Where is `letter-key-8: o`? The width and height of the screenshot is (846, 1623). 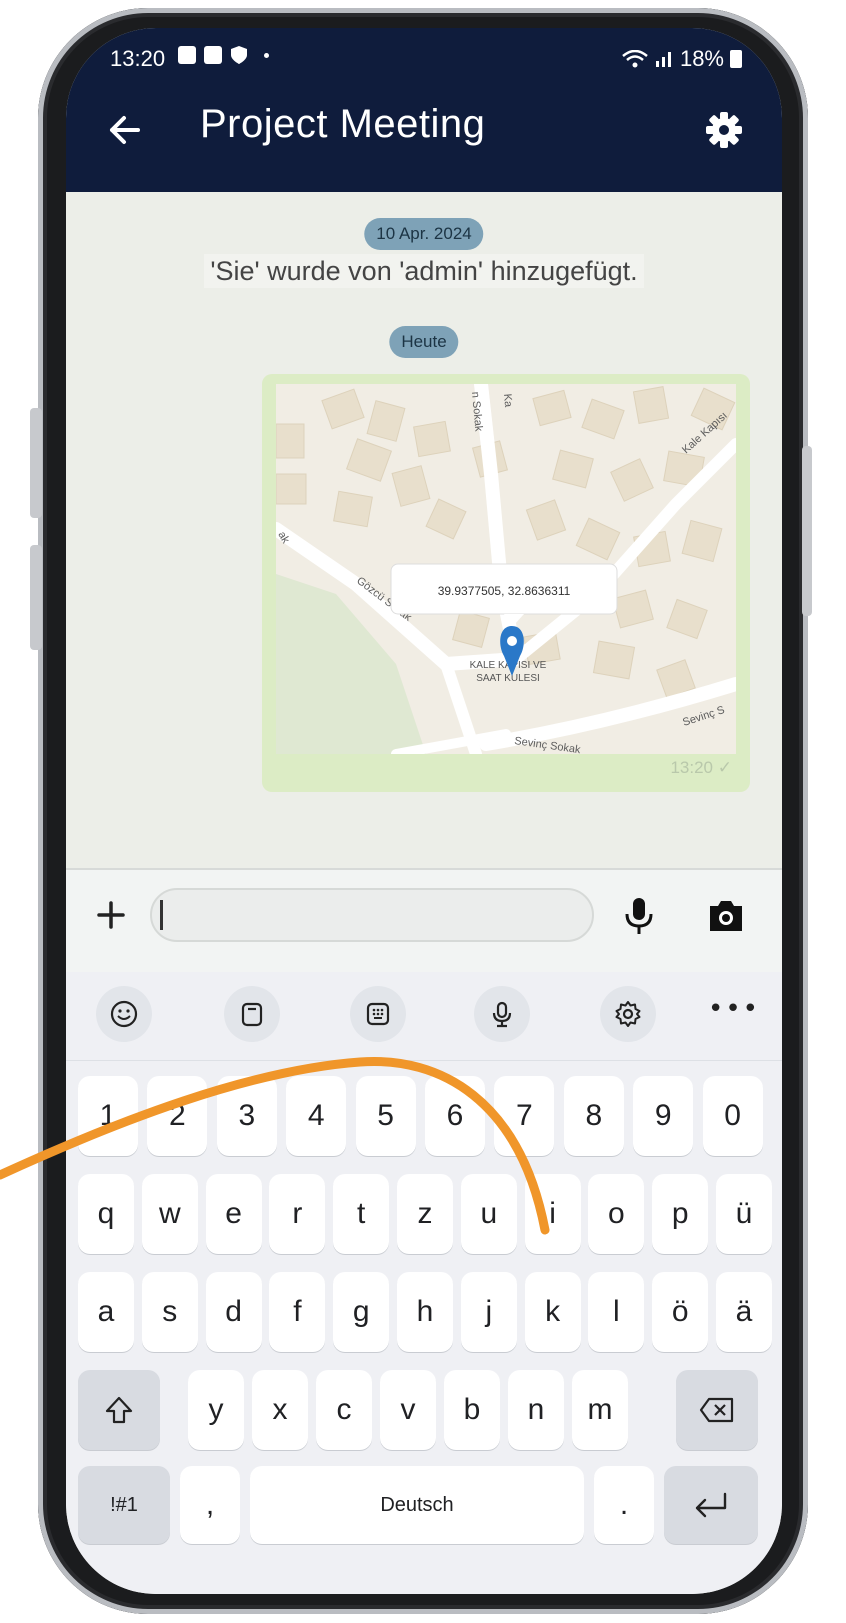
letter-key-8: o is located at coordinates (616, 1214).